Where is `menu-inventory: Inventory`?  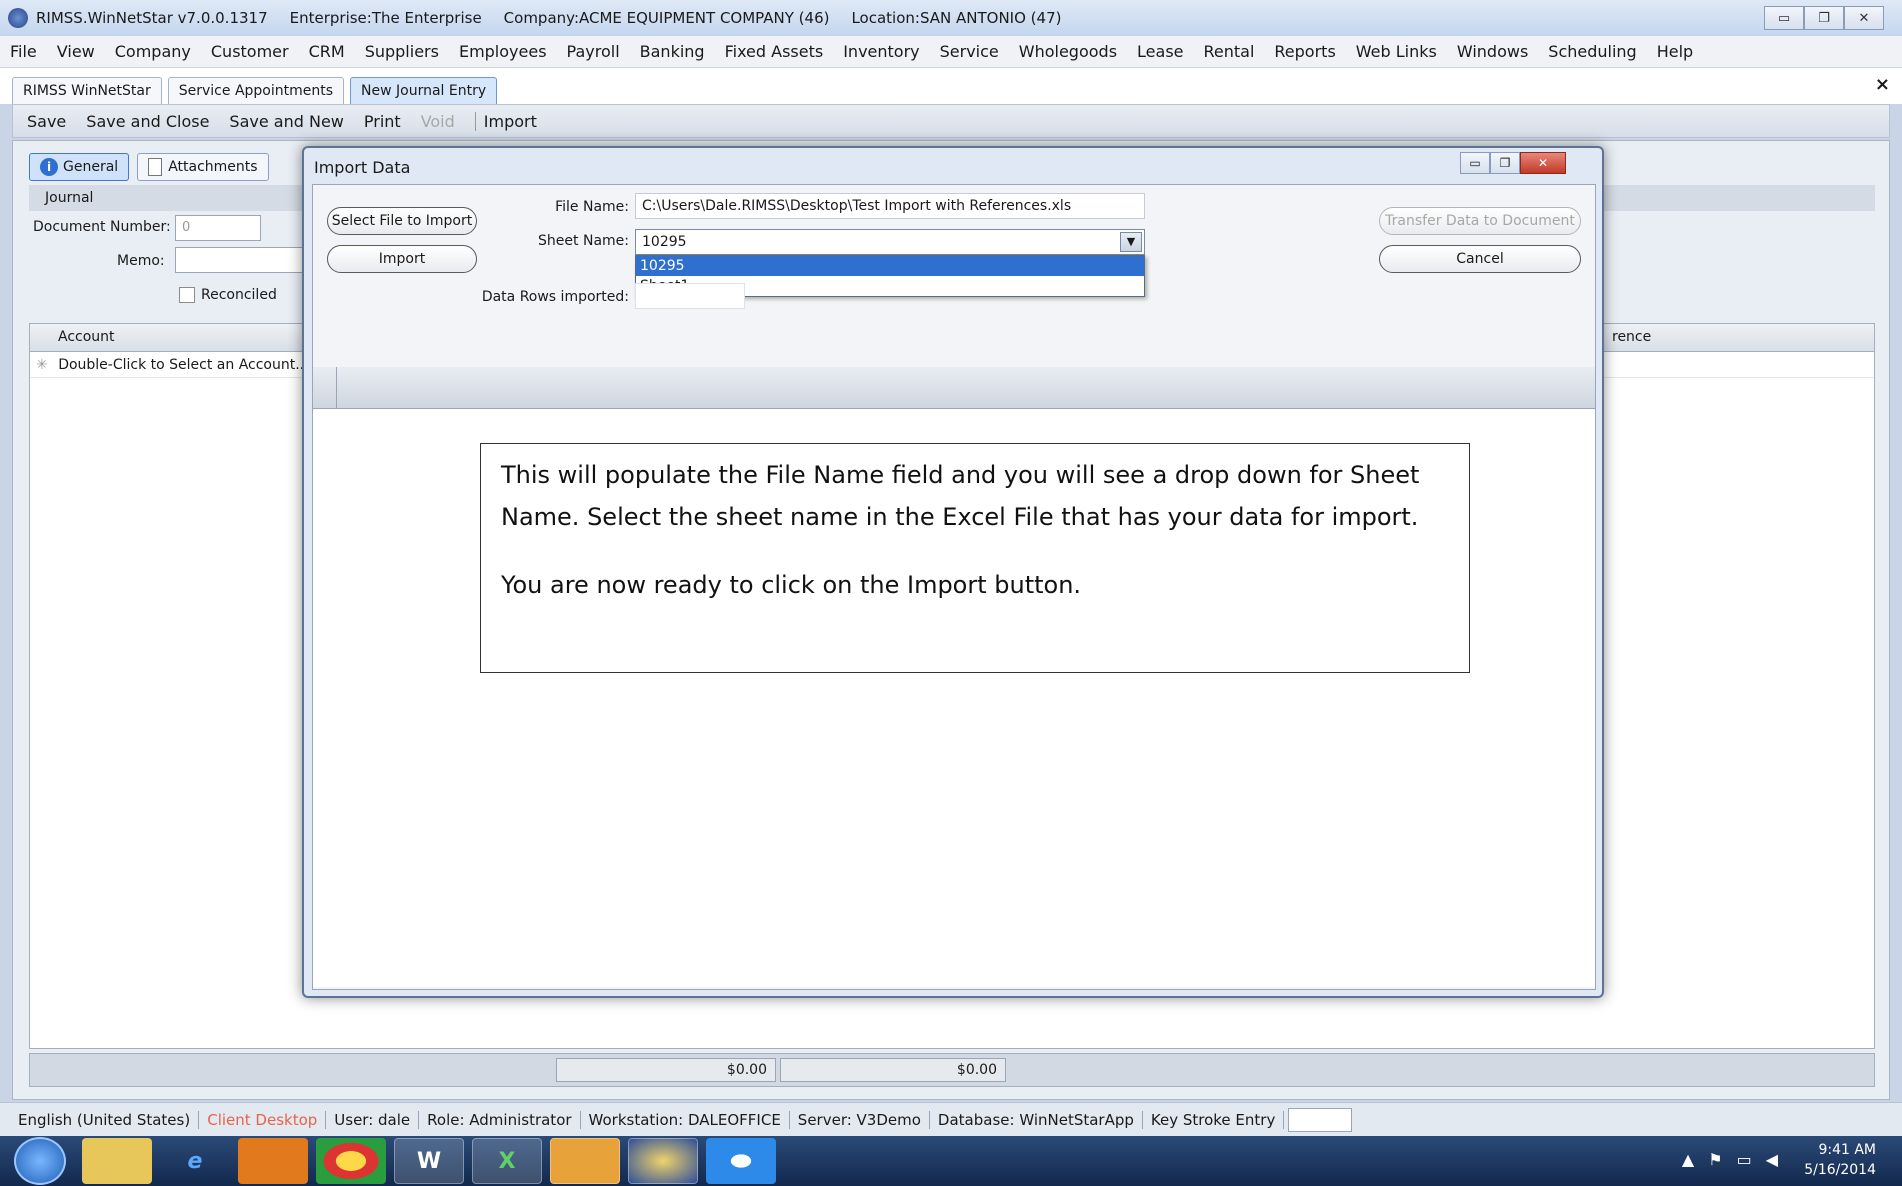 menu-inventory: Inventory is located at coordinates (881, 51).